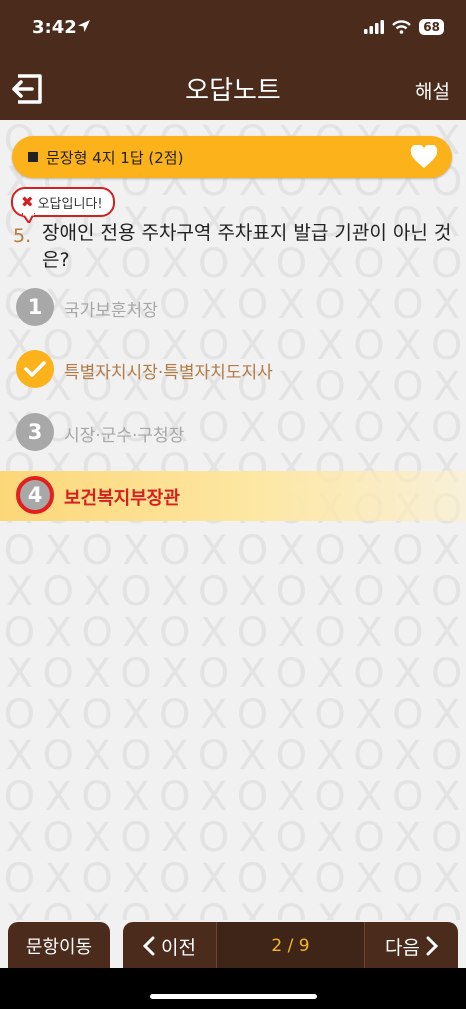  What do you see at coordinates (431, 27) in the screenshot?
I see `battery-icon: 68` at bounding box center [431, 27].